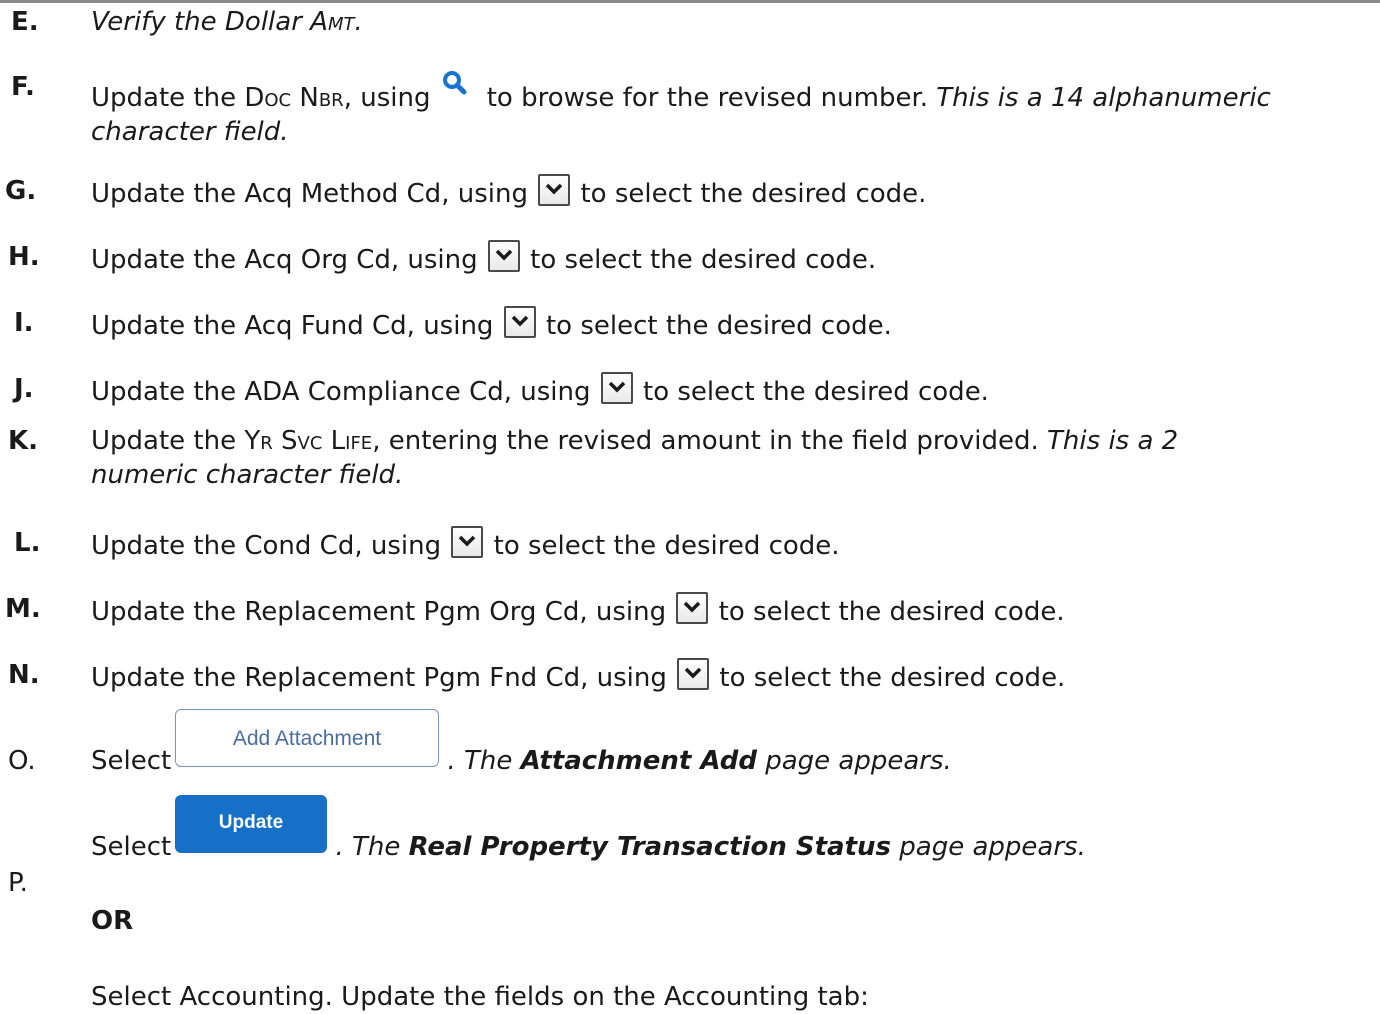  Describe the element at coordinates (227, 22) in the screenshot. I see `step-text: Verify the Dollar Amt.` at that location.